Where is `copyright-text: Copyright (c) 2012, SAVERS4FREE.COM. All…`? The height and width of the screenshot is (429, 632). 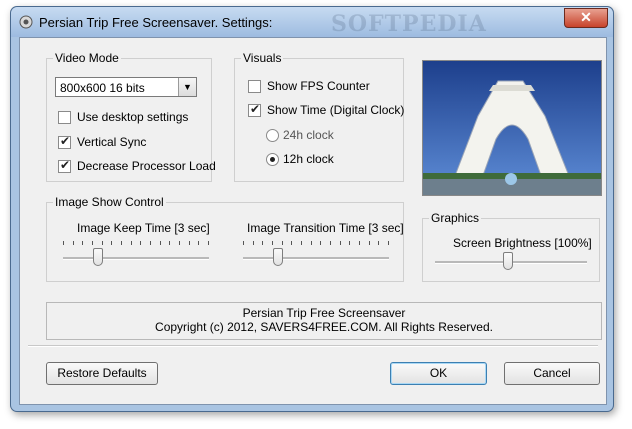
copyright-text: Copyright (c) 2012, SAVERS4FREE.COM. All… is located at coordinates (324, 327).